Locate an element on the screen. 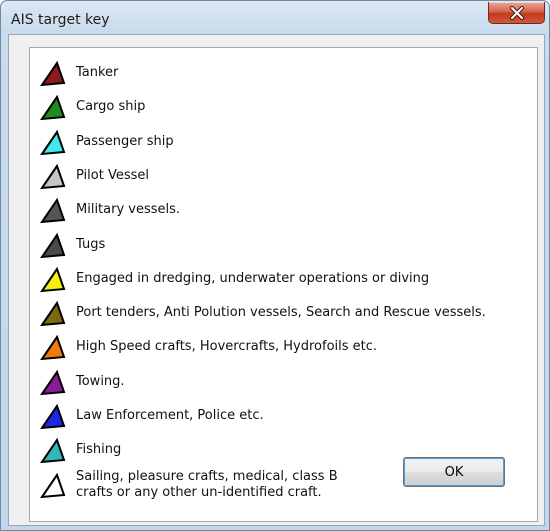 This screenshot has height=531, width=550. ok-button: OK is located at coordinates (454, 472).